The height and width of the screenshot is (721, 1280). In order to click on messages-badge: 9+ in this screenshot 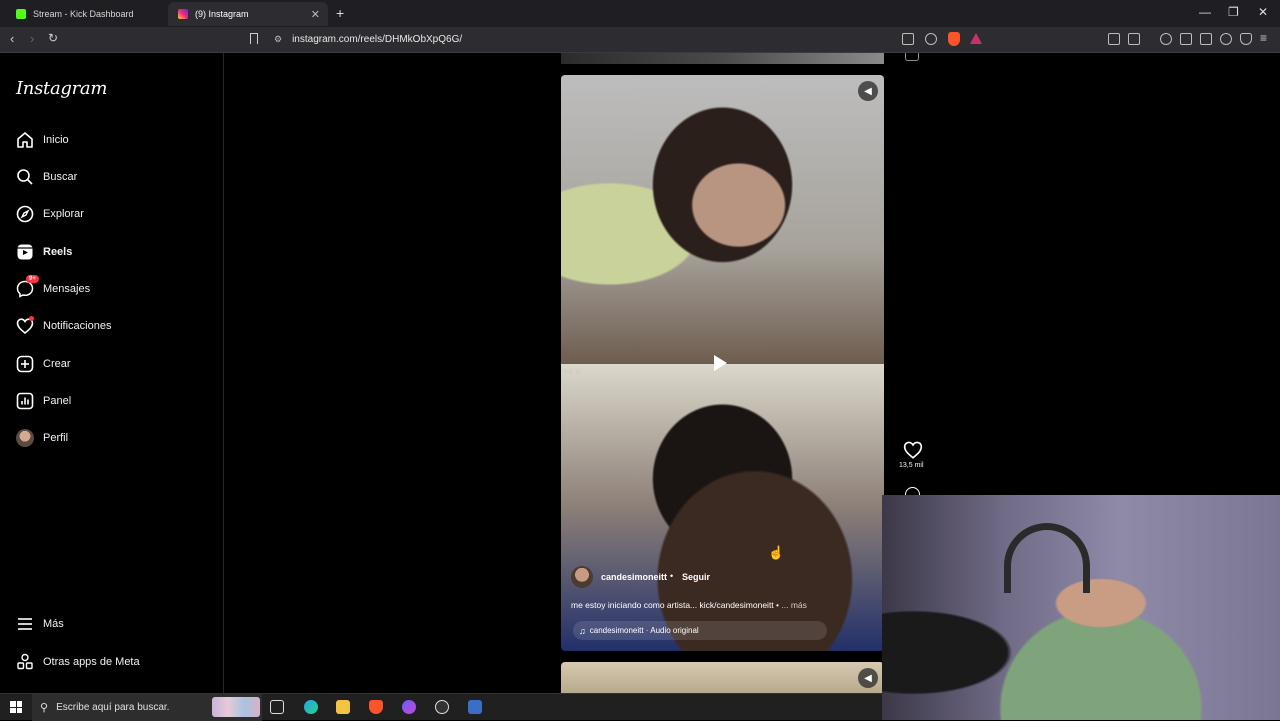, I will do `click(32, 279)`.